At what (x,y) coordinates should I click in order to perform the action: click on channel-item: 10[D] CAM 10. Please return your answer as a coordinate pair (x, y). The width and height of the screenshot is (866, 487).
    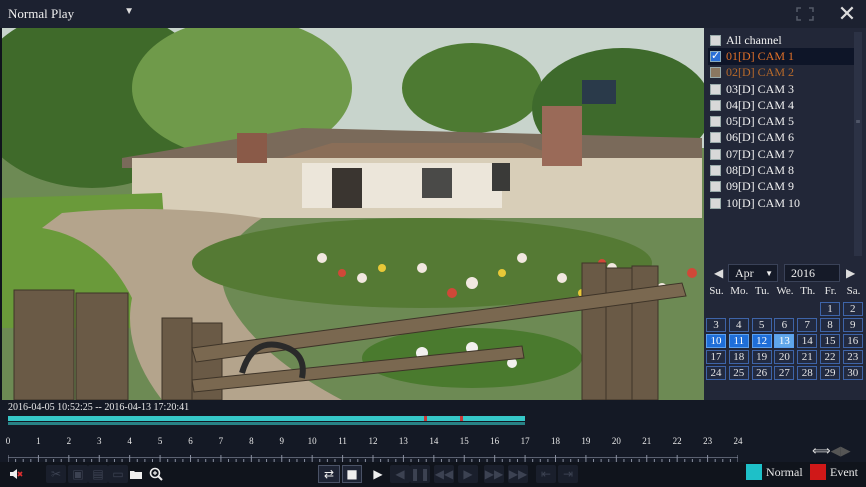
    Looking at the image, I should click on (781, 203).